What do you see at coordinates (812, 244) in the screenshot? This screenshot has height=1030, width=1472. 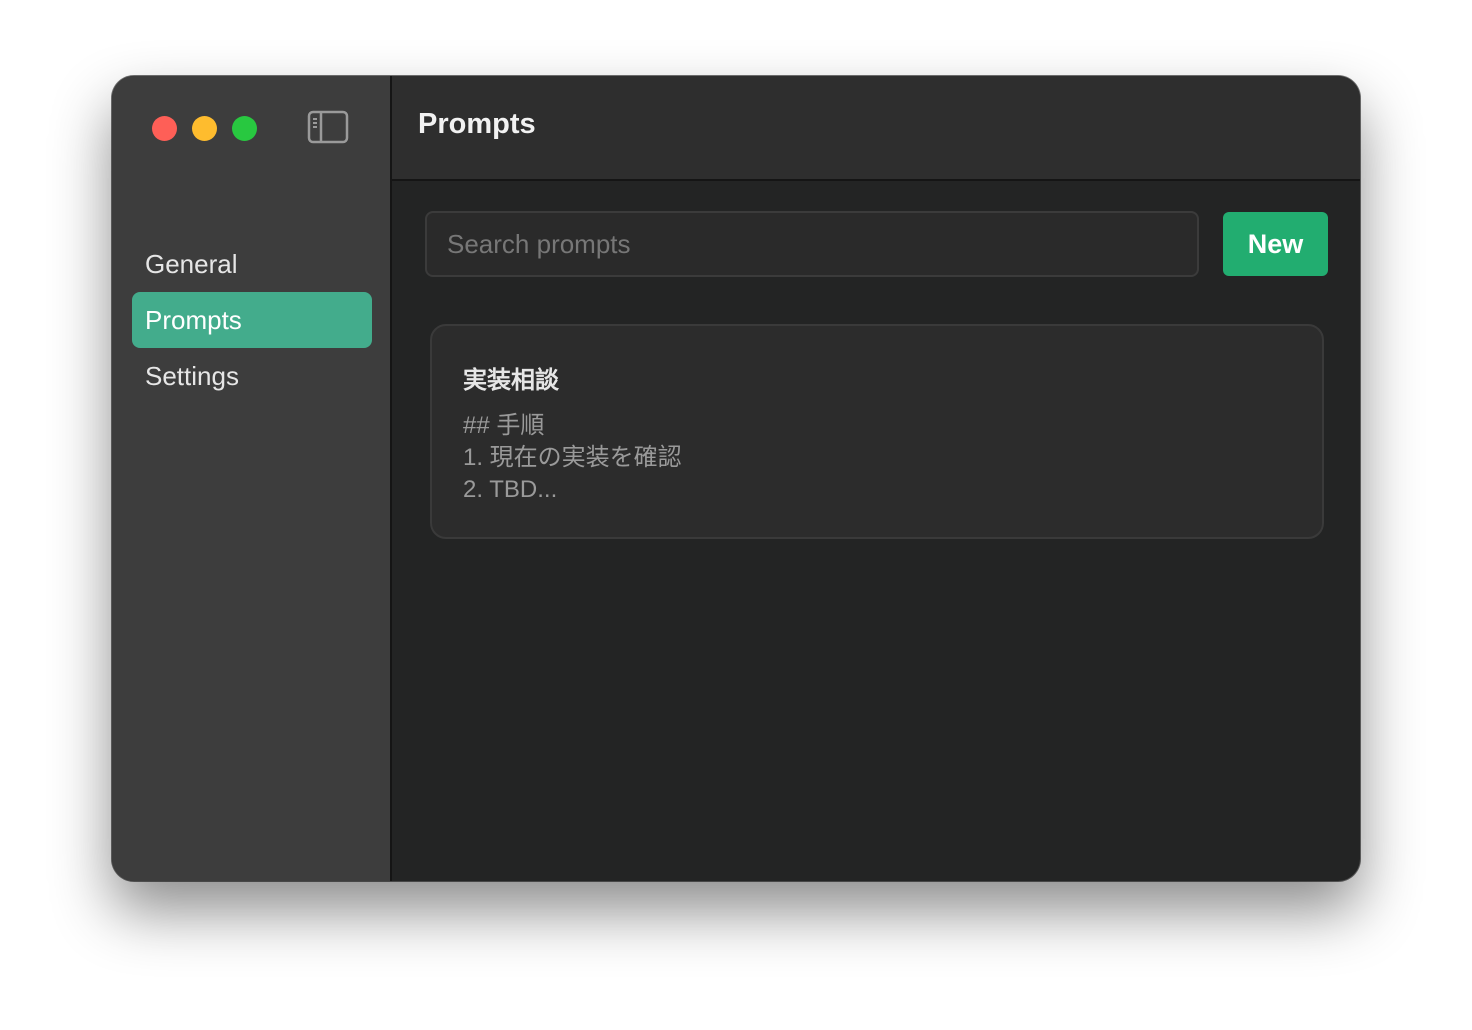 I see `search-input` at bounding box center [812, 244].